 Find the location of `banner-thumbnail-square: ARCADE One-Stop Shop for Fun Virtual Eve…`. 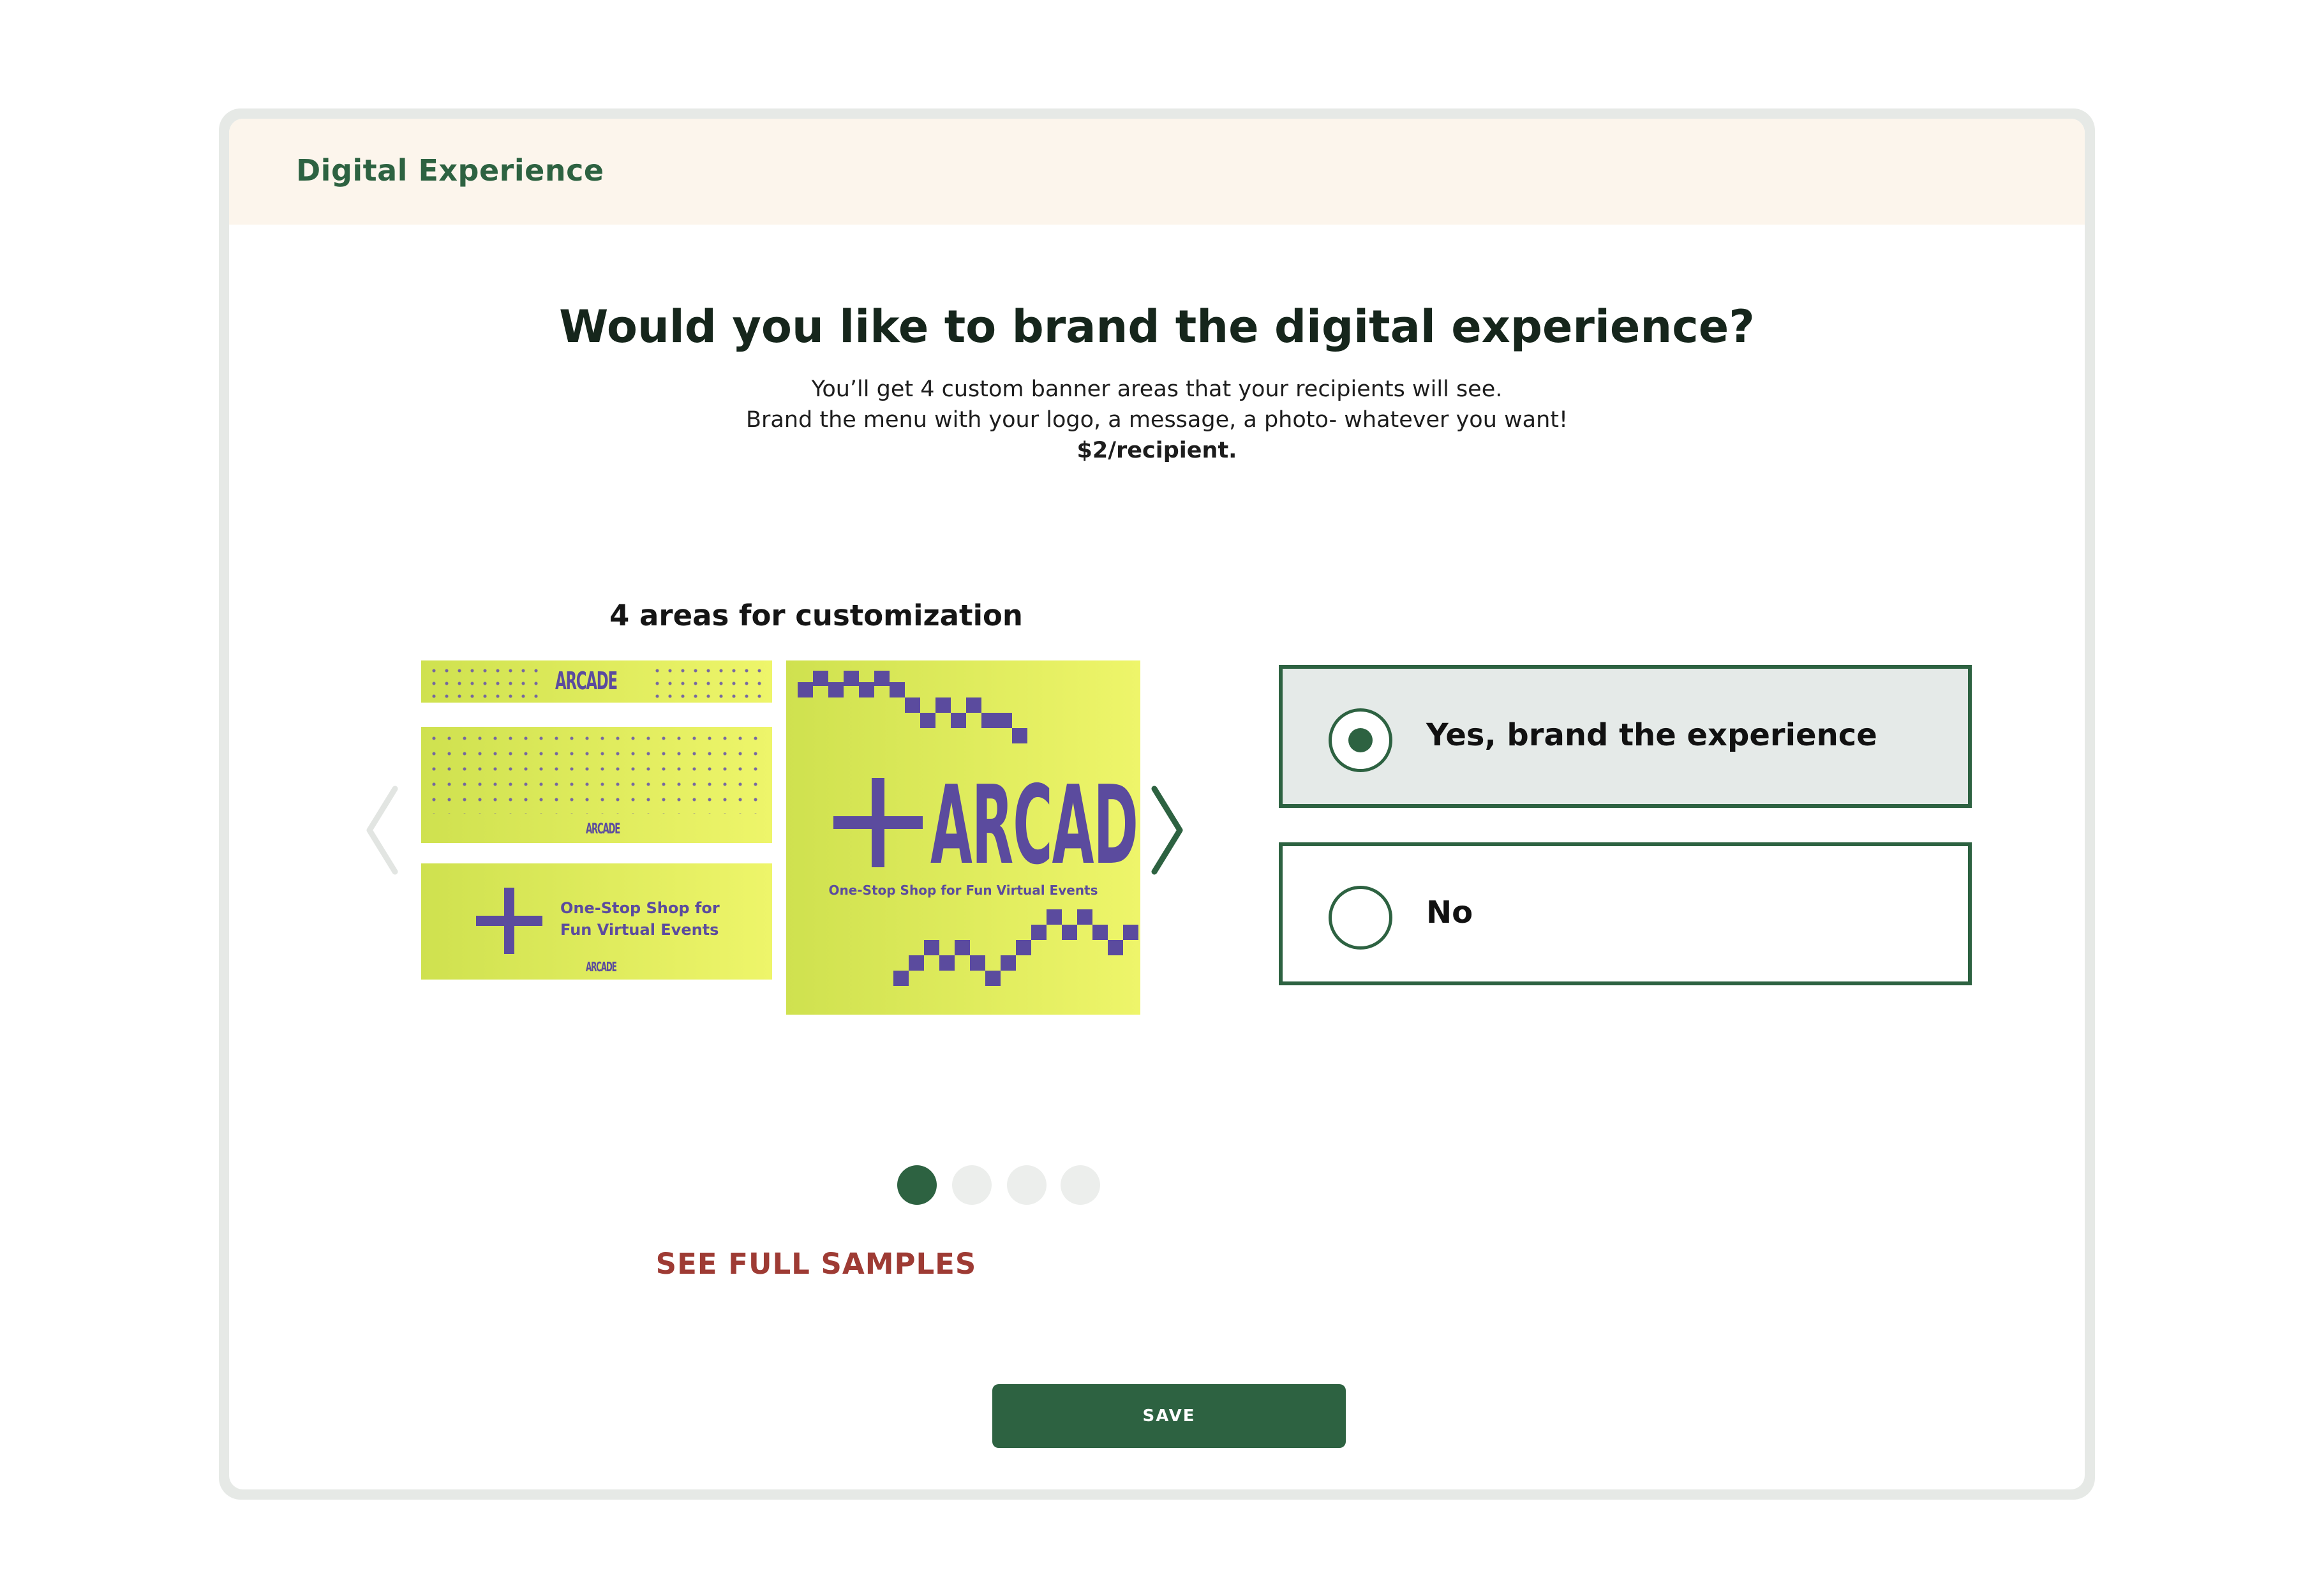

banner-thumbnail-square: ARCADE One-Stop Shop for Fun Virtual Eve… is located at coordinates (963, 838).